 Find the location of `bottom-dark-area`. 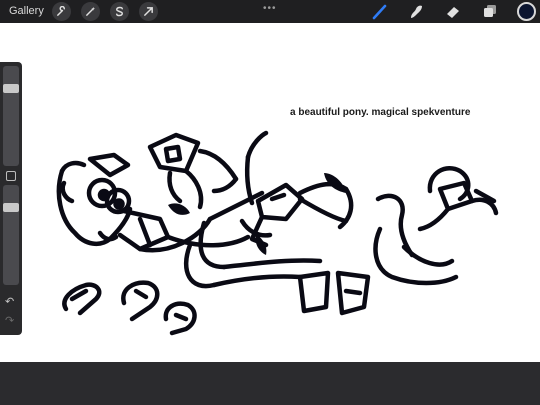

bottom-dark-area is located at coordinates (270, 383).